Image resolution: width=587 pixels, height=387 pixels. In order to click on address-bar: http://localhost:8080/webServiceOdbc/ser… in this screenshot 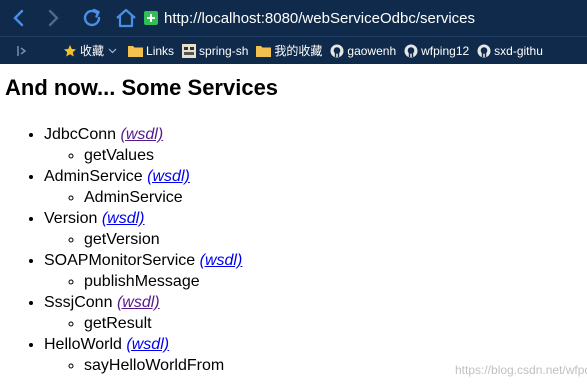, I will do `click(309, 18)`.